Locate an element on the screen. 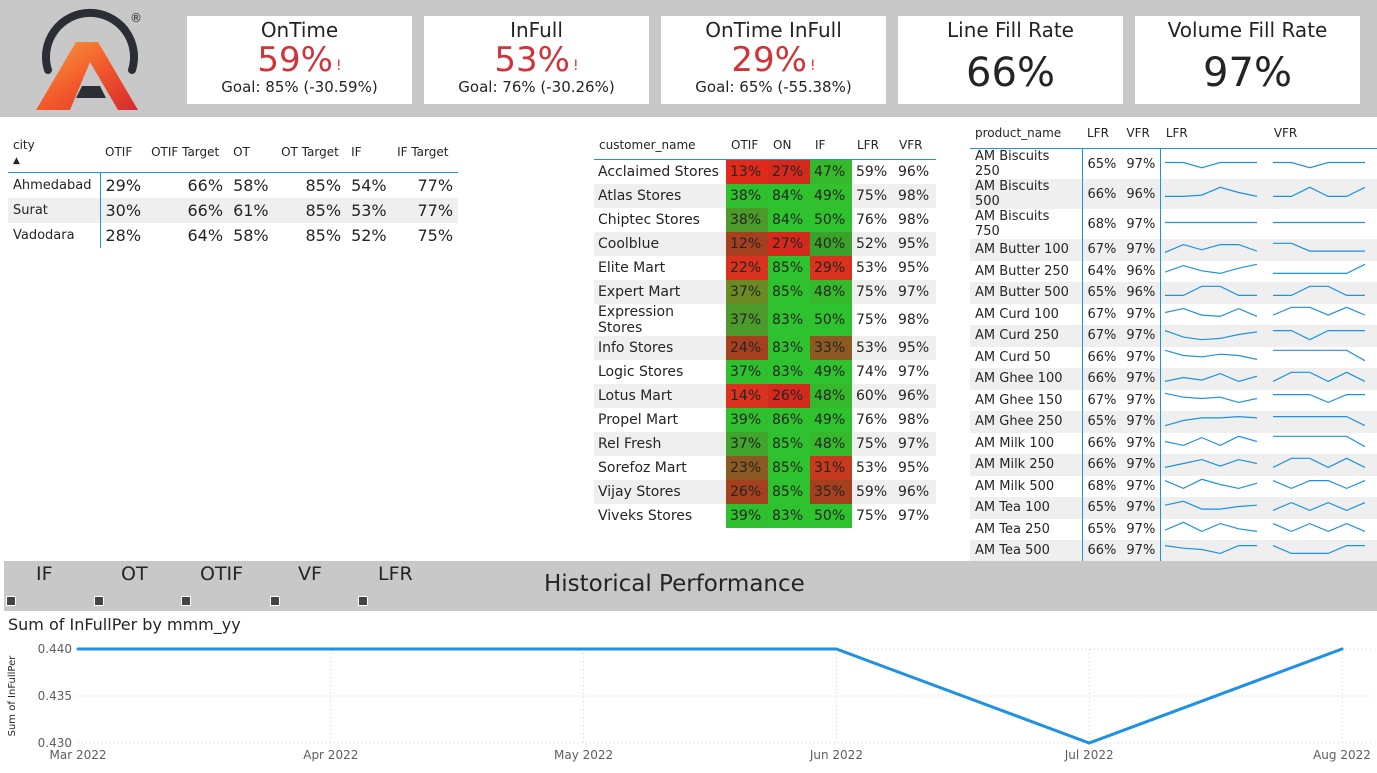  table-row: AM Ghee 100 66% 97% is located at coordinates (1173, 379).